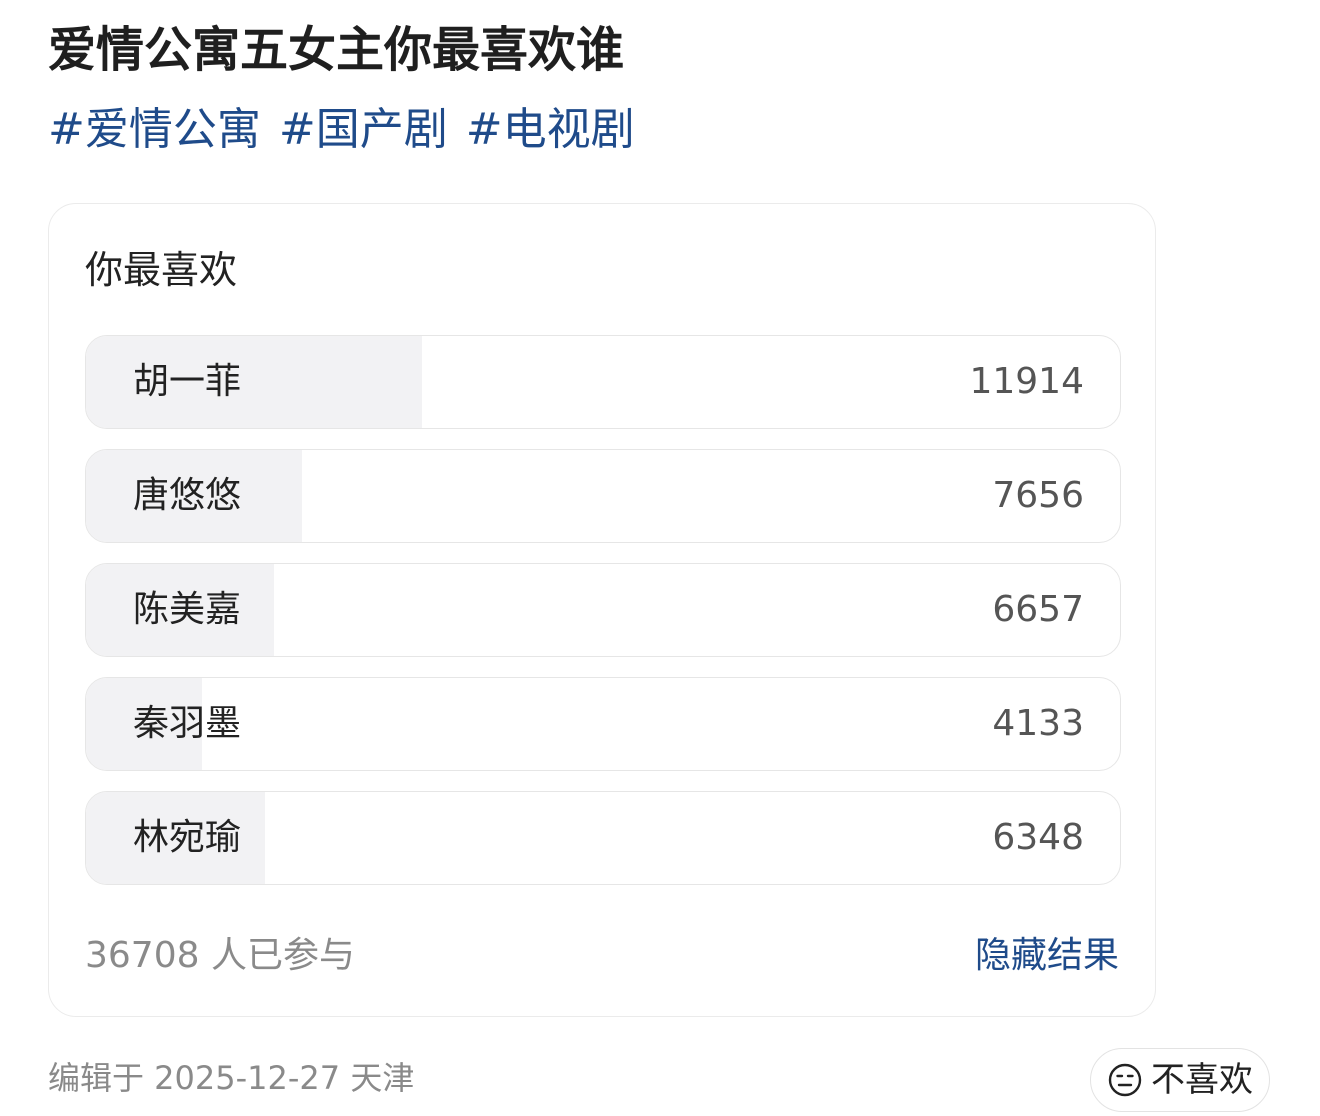 Image resolution: width=1320 pixels, height=1116 pixels. Describe the element at coordinates (161, 270) in the screenshot. I see `poll-question: 你最喜欢` at that location.